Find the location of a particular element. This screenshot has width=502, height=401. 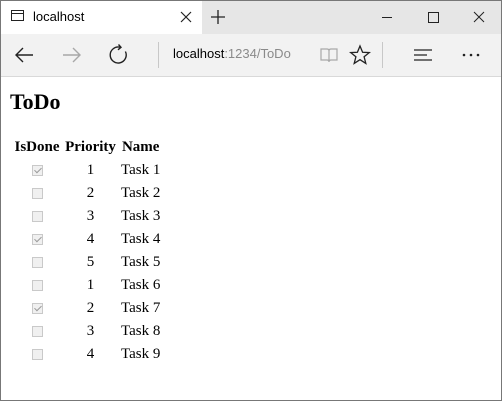

column-header-priority: Priority is located at coordinates (90, 147).